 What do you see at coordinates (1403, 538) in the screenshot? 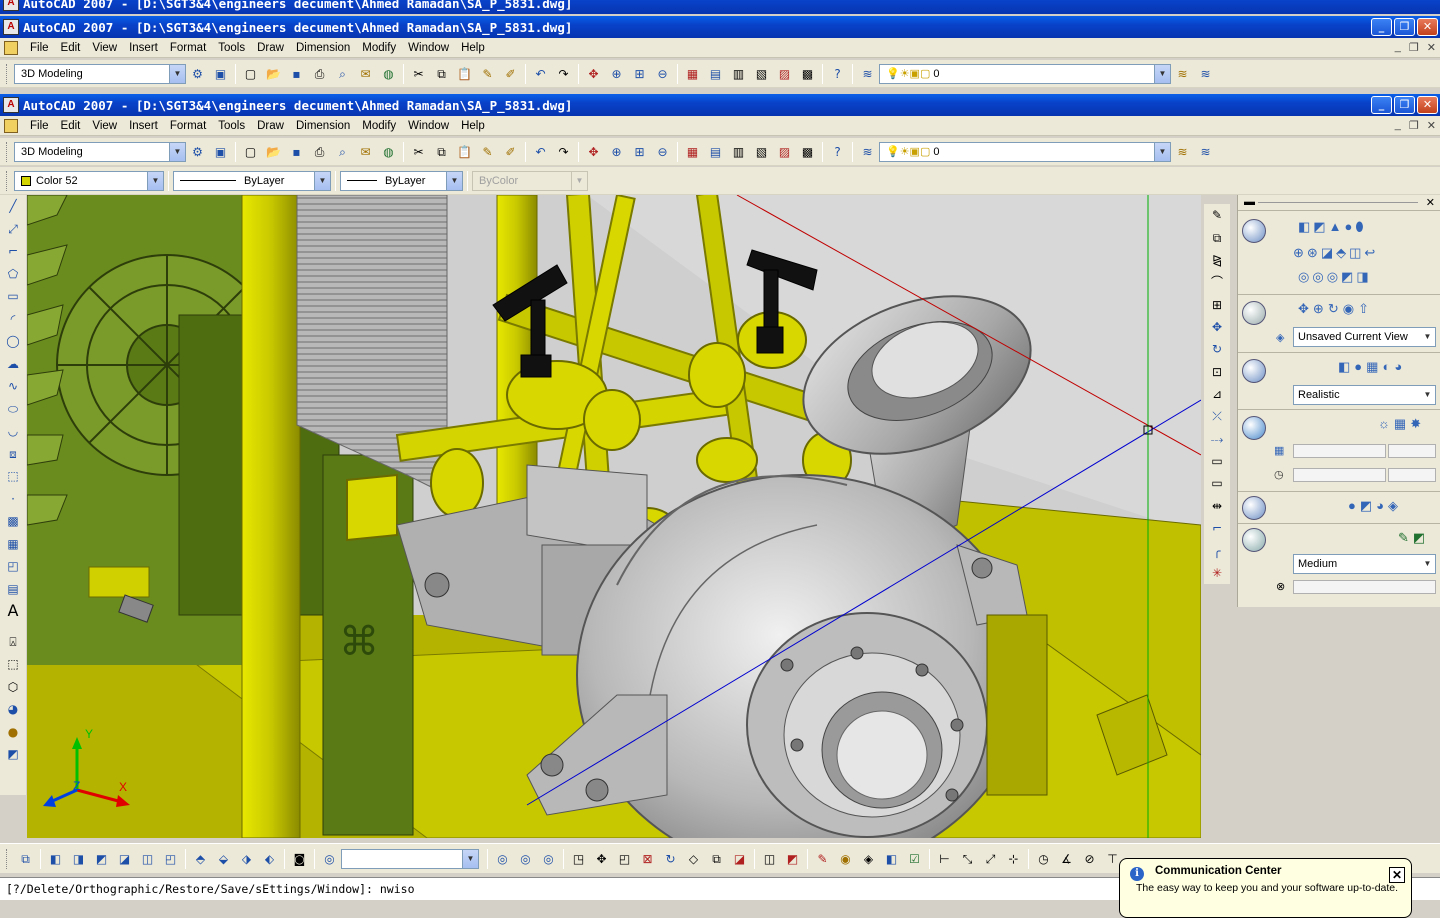
I see `render-icon: ✎` at bounding box center [1403, 538].